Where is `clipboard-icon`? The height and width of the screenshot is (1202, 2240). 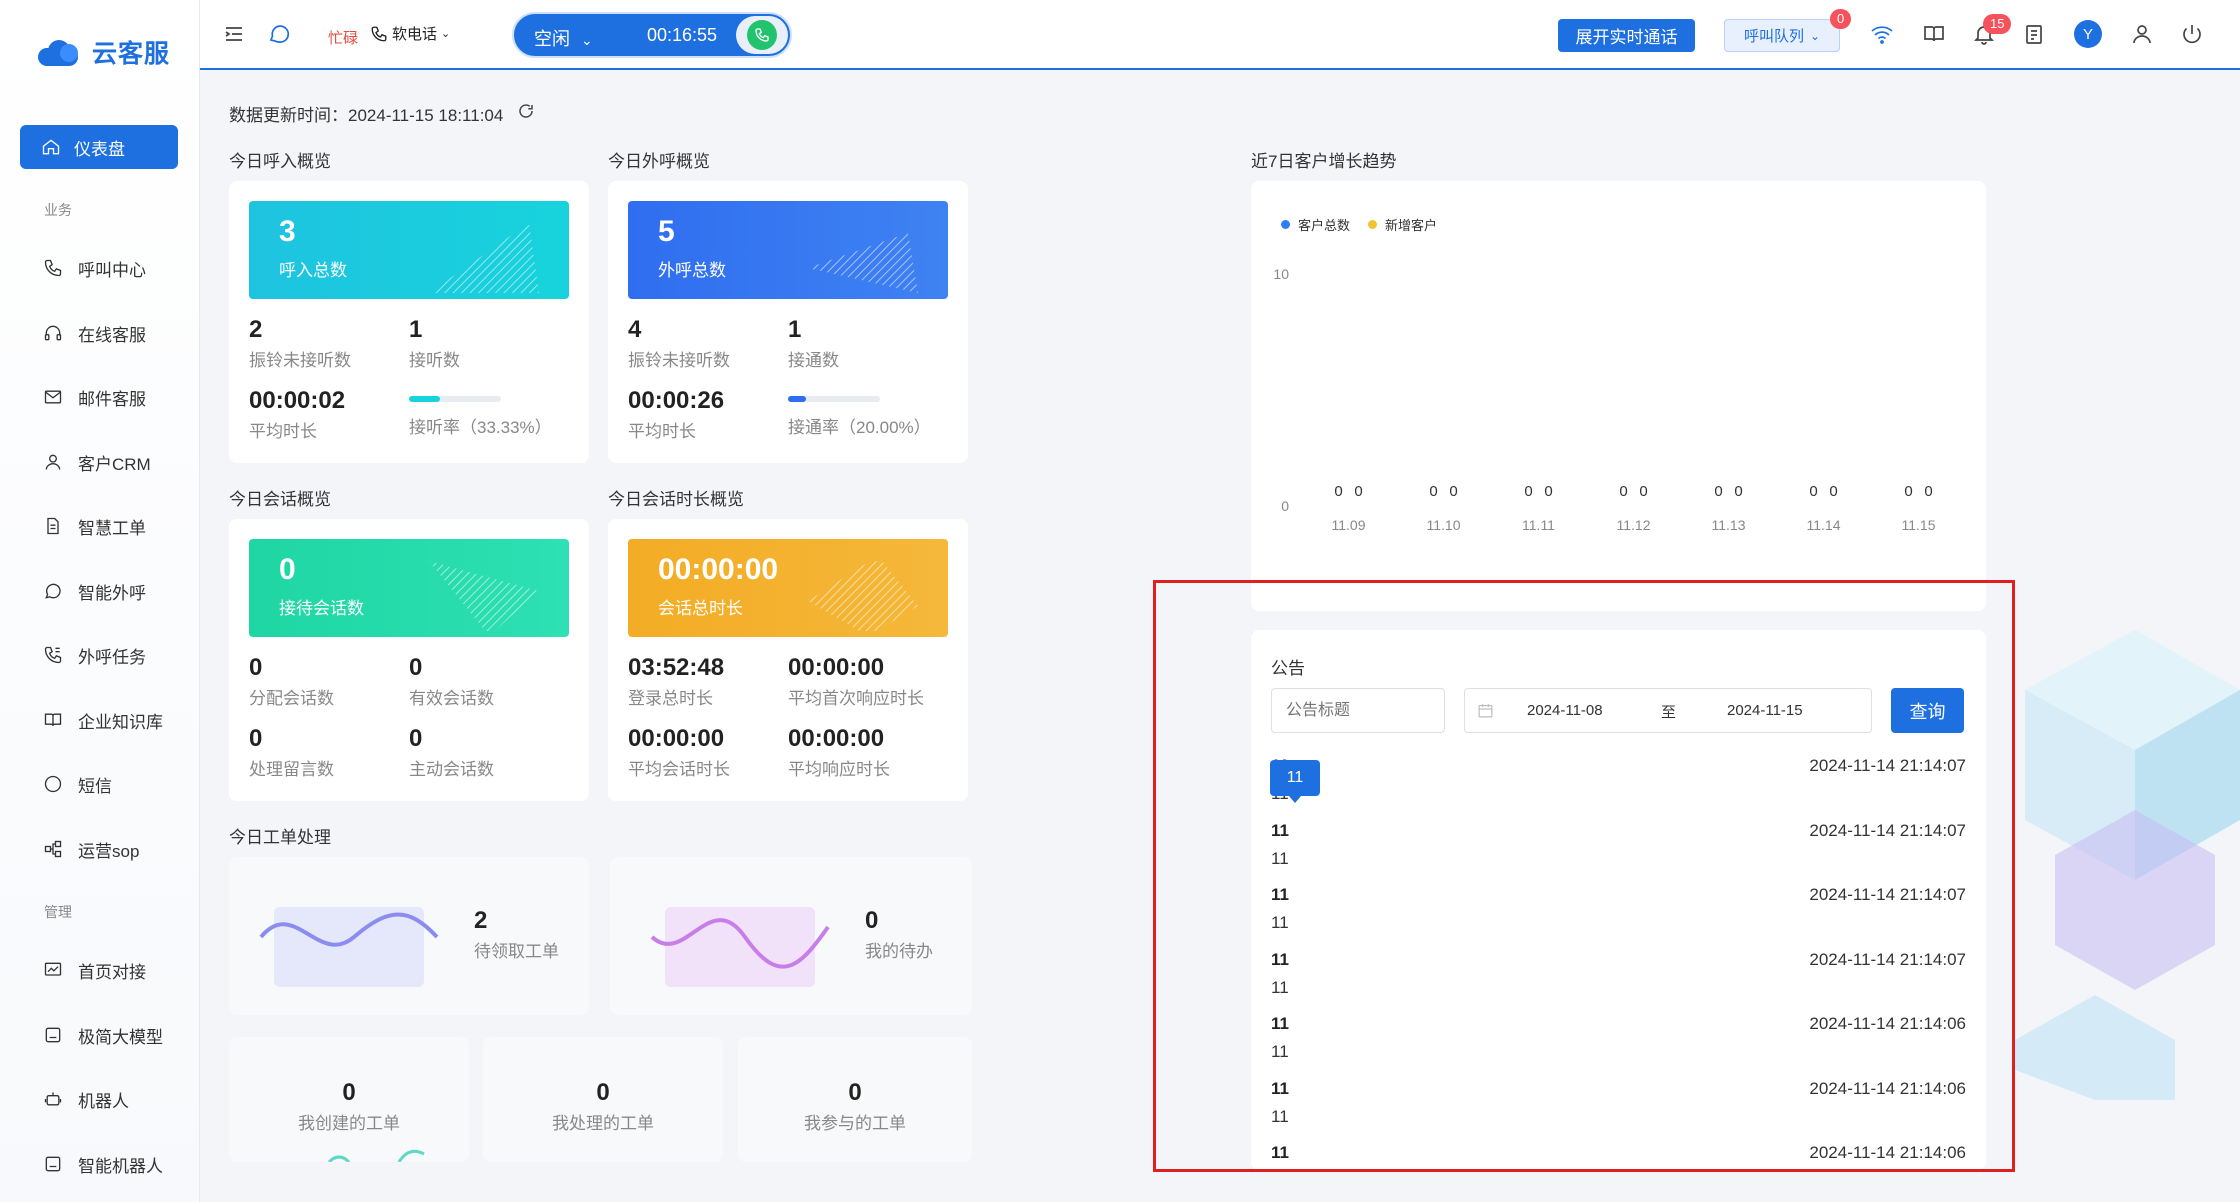
clipboard-icon is located at coordinates (2034, 34).